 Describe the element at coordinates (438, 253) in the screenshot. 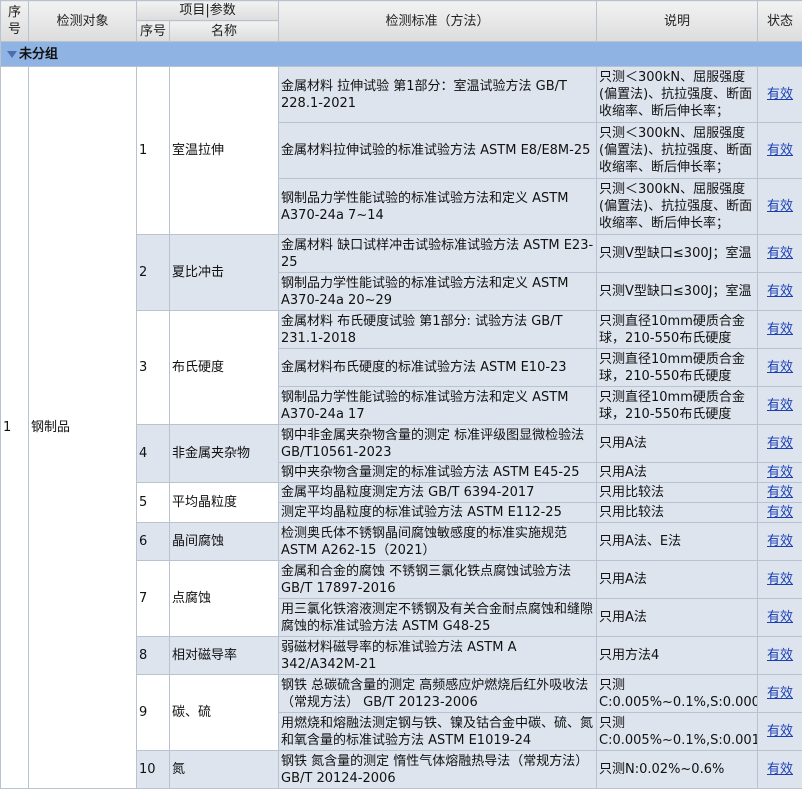

I see `standard-cell: 金属材料 缺口试样冲击试验标准试验方法 ASTM E23-25` at that location.